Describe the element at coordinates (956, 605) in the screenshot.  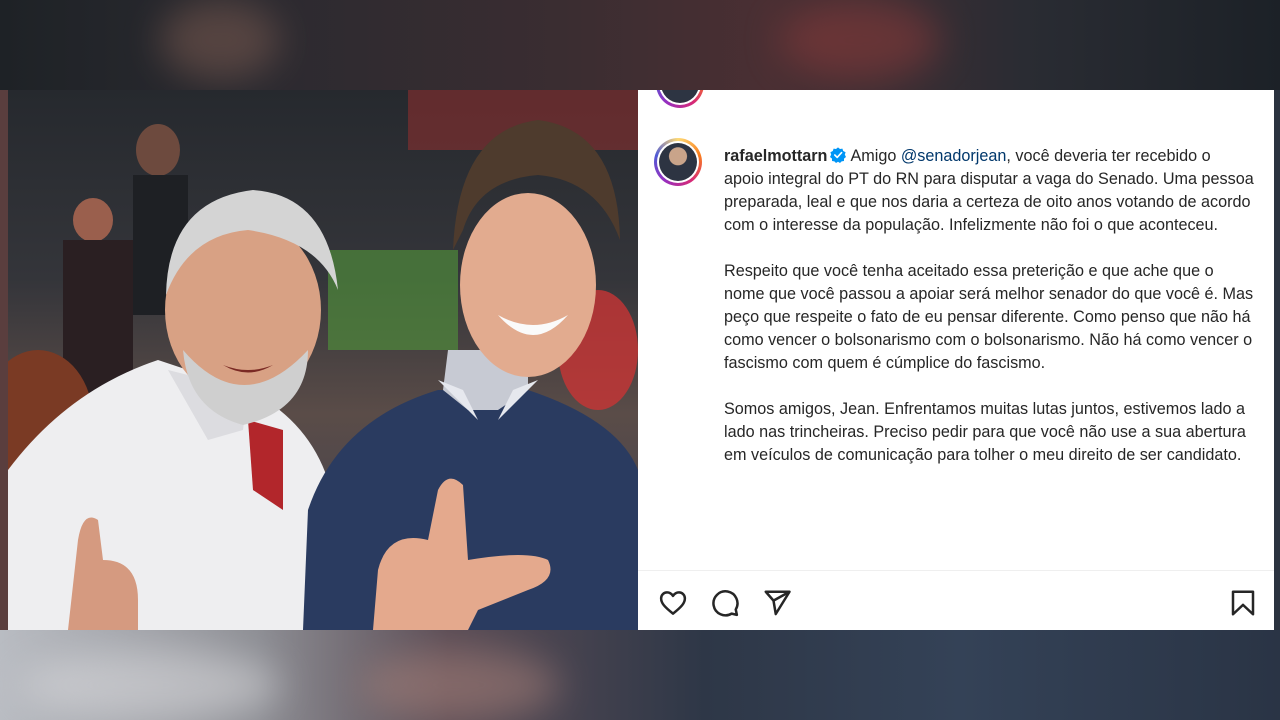
I see `action-bar` at that location.